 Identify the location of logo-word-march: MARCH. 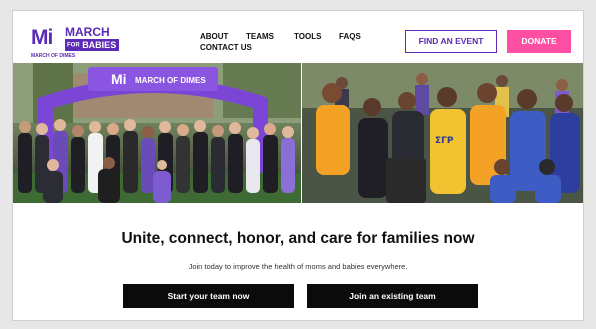
(87, 32).